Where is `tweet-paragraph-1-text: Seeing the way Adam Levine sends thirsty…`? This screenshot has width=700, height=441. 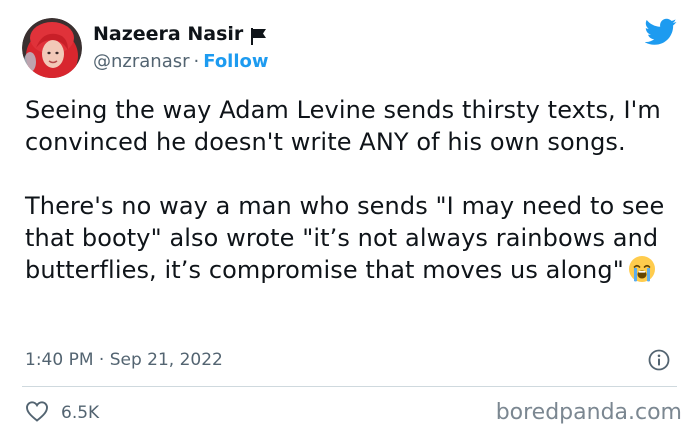
tweet-paragraph-1-text: Seeing the way Adam Levine sends thirsty… is located at coordinates (343, 126).